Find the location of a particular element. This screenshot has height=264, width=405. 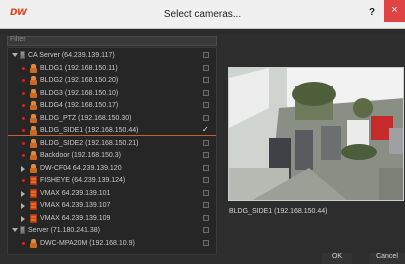

checkmark-icon: ✓ is located at coordinates (205, 129).